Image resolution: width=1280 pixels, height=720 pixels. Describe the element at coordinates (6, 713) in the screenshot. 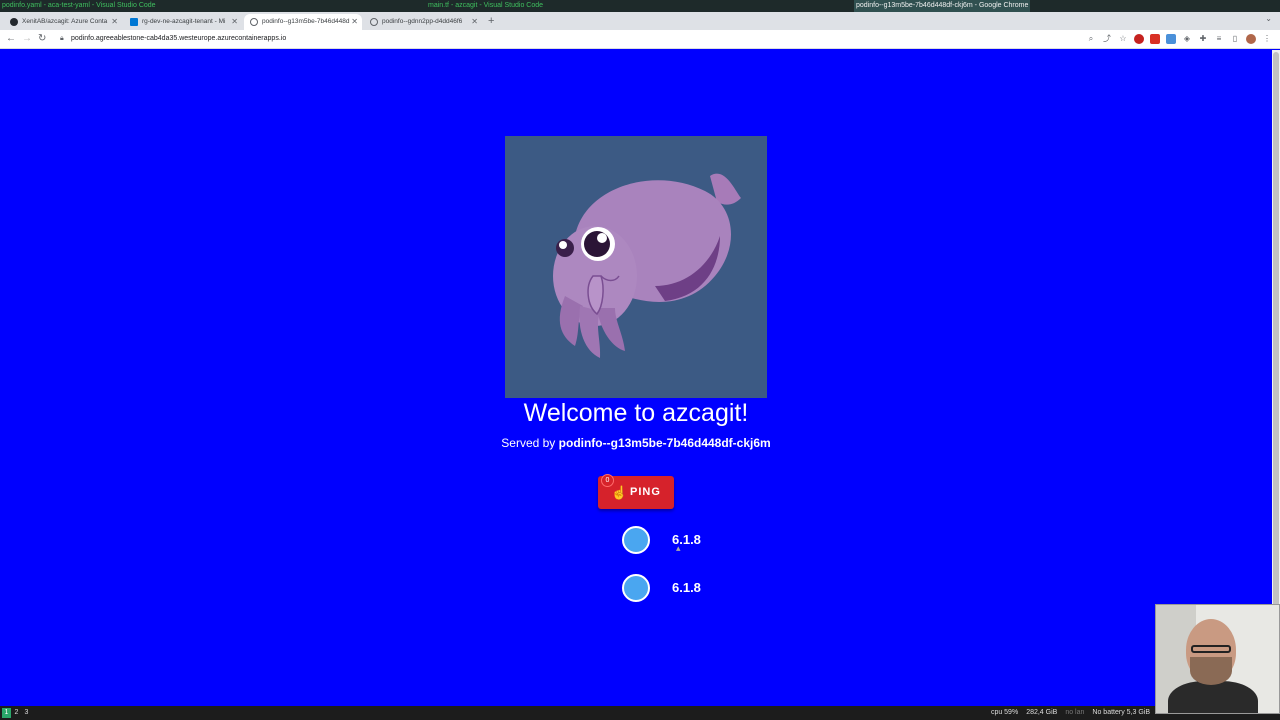

I see `workspace-1: 1` at that location.